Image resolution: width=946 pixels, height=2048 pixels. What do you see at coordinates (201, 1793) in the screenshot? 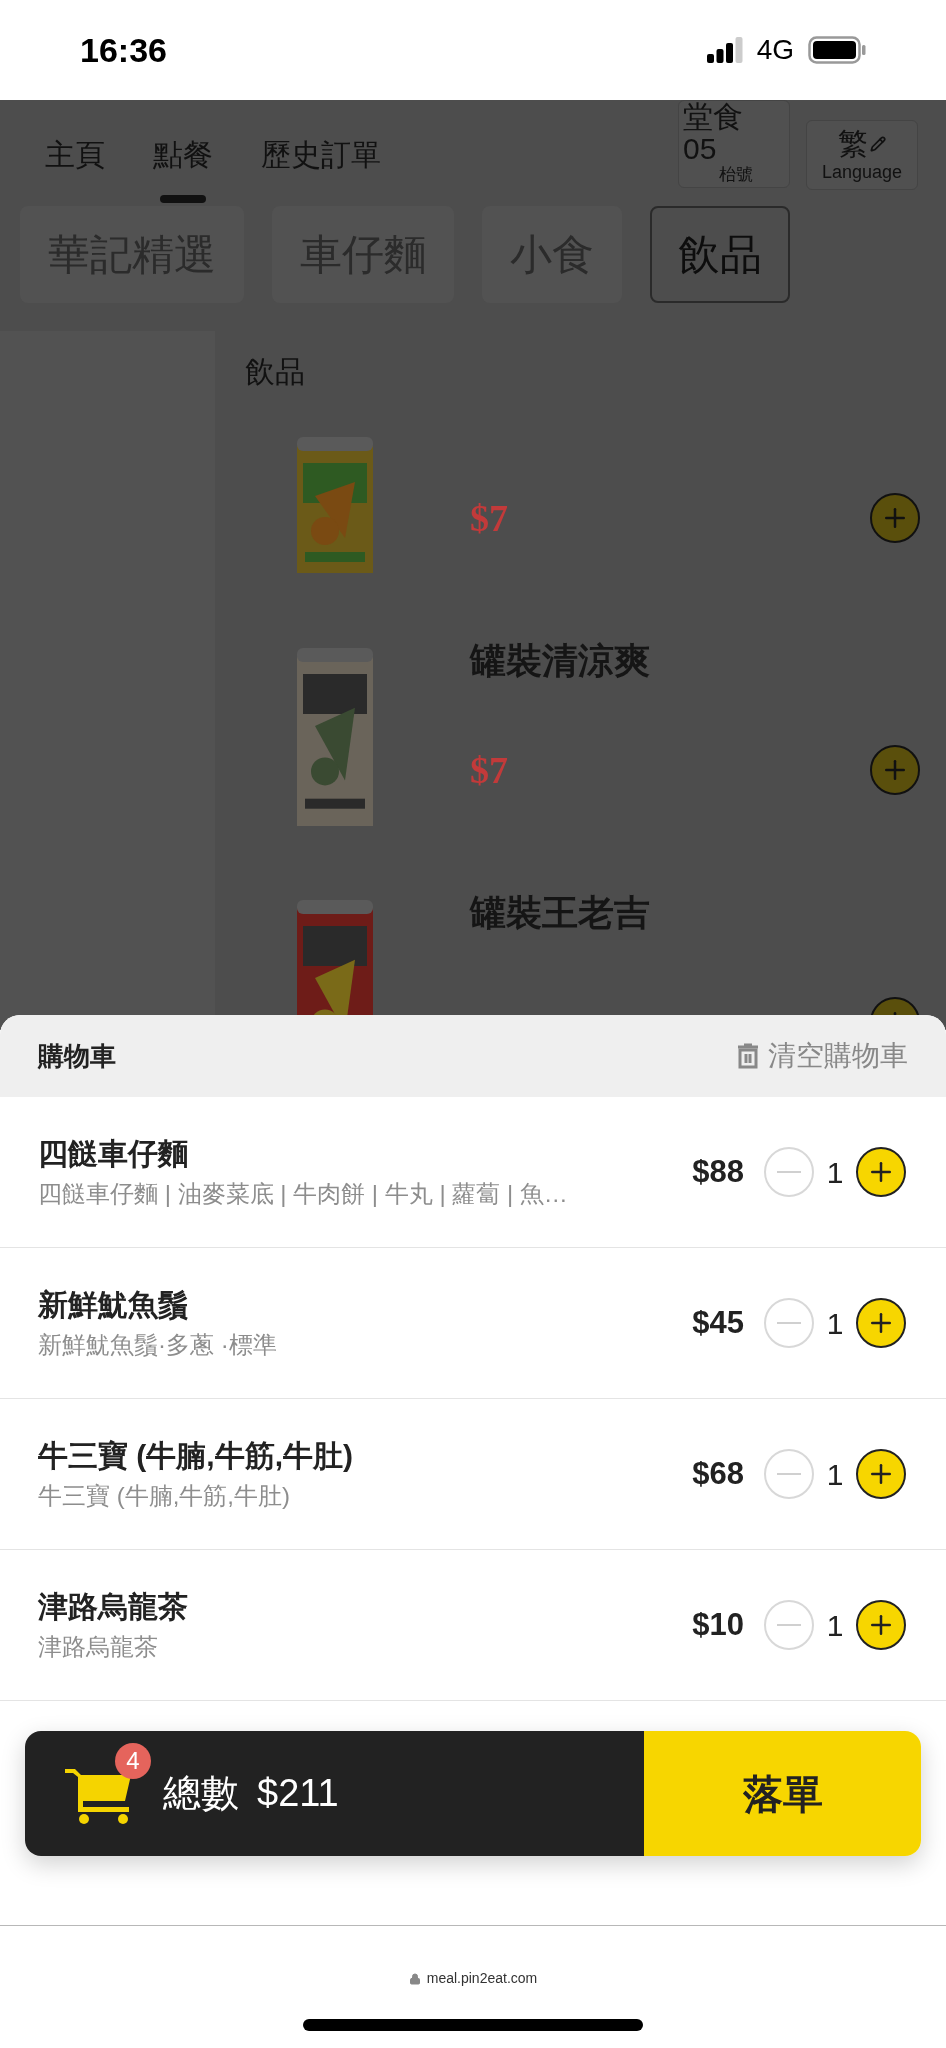
I see `total-label: 總數` at bounding box center [201, 1793].